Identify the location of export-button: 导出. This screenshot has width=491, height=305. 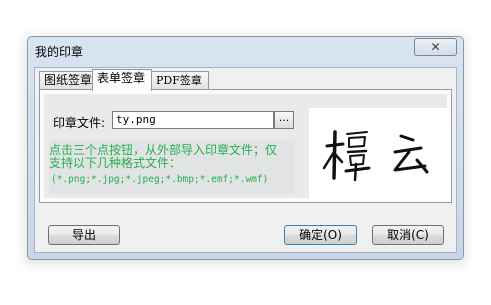
(84, 235).